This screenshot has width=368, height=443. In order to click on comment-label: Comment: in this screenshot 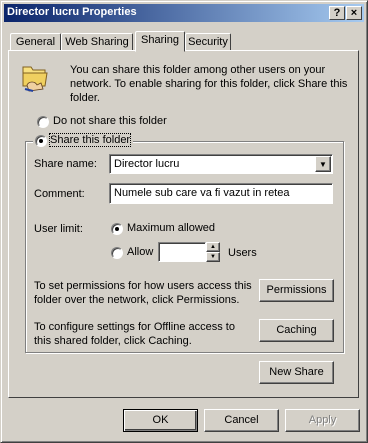, I will do `click(59, 194)`.